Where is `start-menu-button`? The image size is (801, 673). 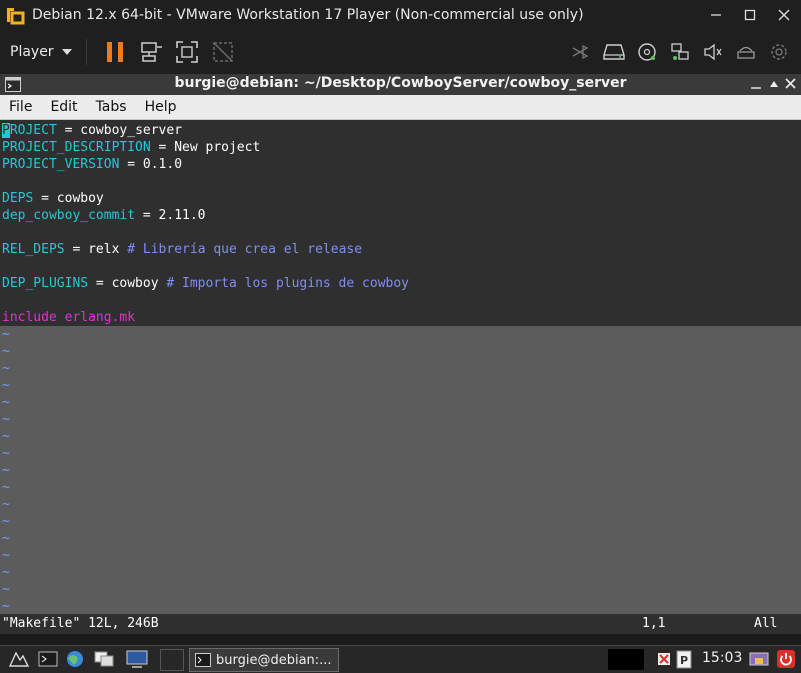
start-menu-button is located at coordinates (19, 659).